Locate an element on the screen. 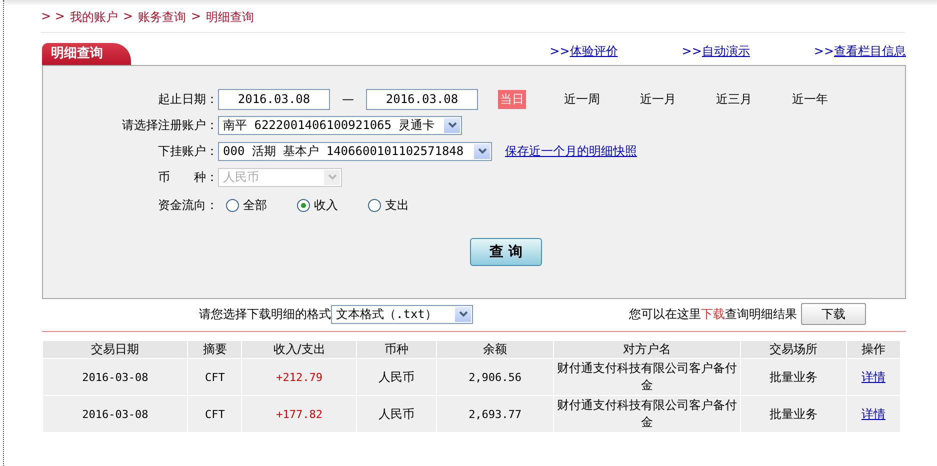 This screenshot has height=466, width=937. query-button: 查 询 is located at coordinates (506, 252).